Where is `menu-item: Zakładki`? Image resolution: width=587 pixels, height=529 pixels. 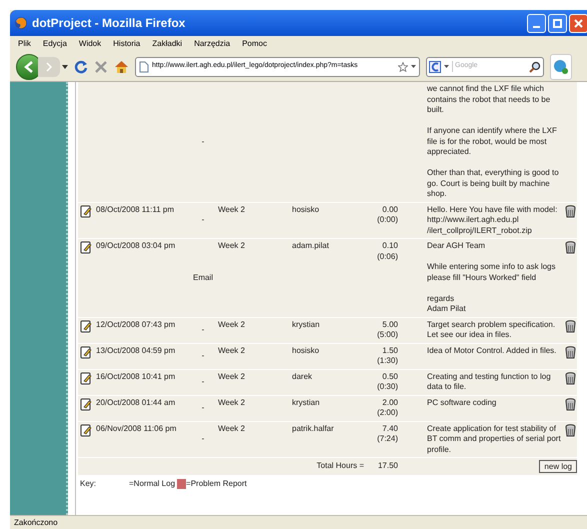
menu-item: Zakładki is located at coordinates (167, 44).